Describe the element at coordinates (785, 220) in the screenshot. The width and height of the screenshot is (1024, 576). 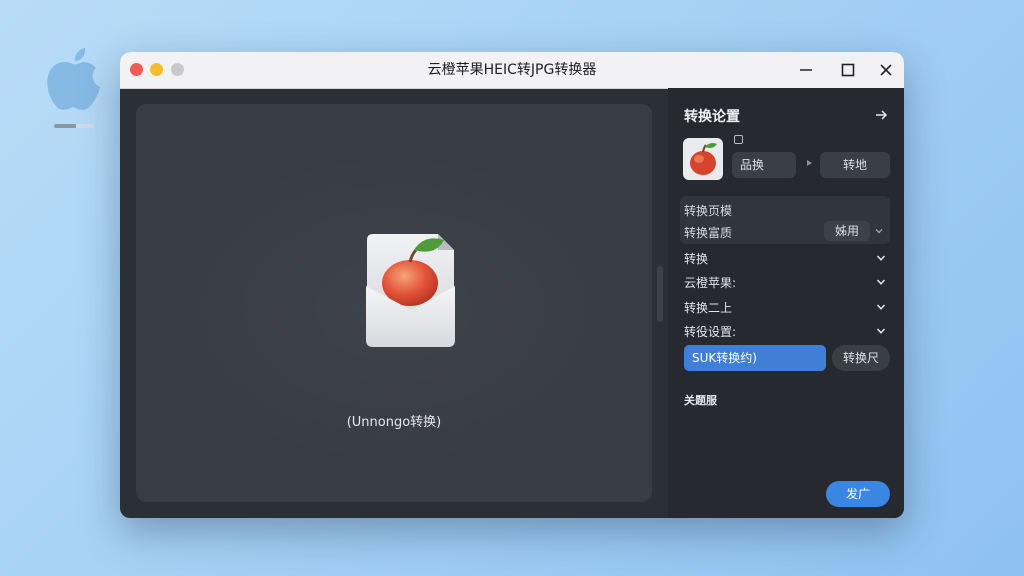
I see `conversion-properties: 转换页模 转换富质 姊用` at that location.